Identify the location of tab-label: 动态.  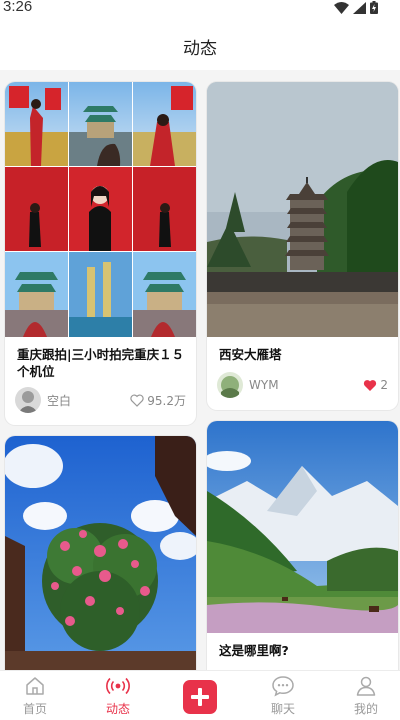
(117, 709).